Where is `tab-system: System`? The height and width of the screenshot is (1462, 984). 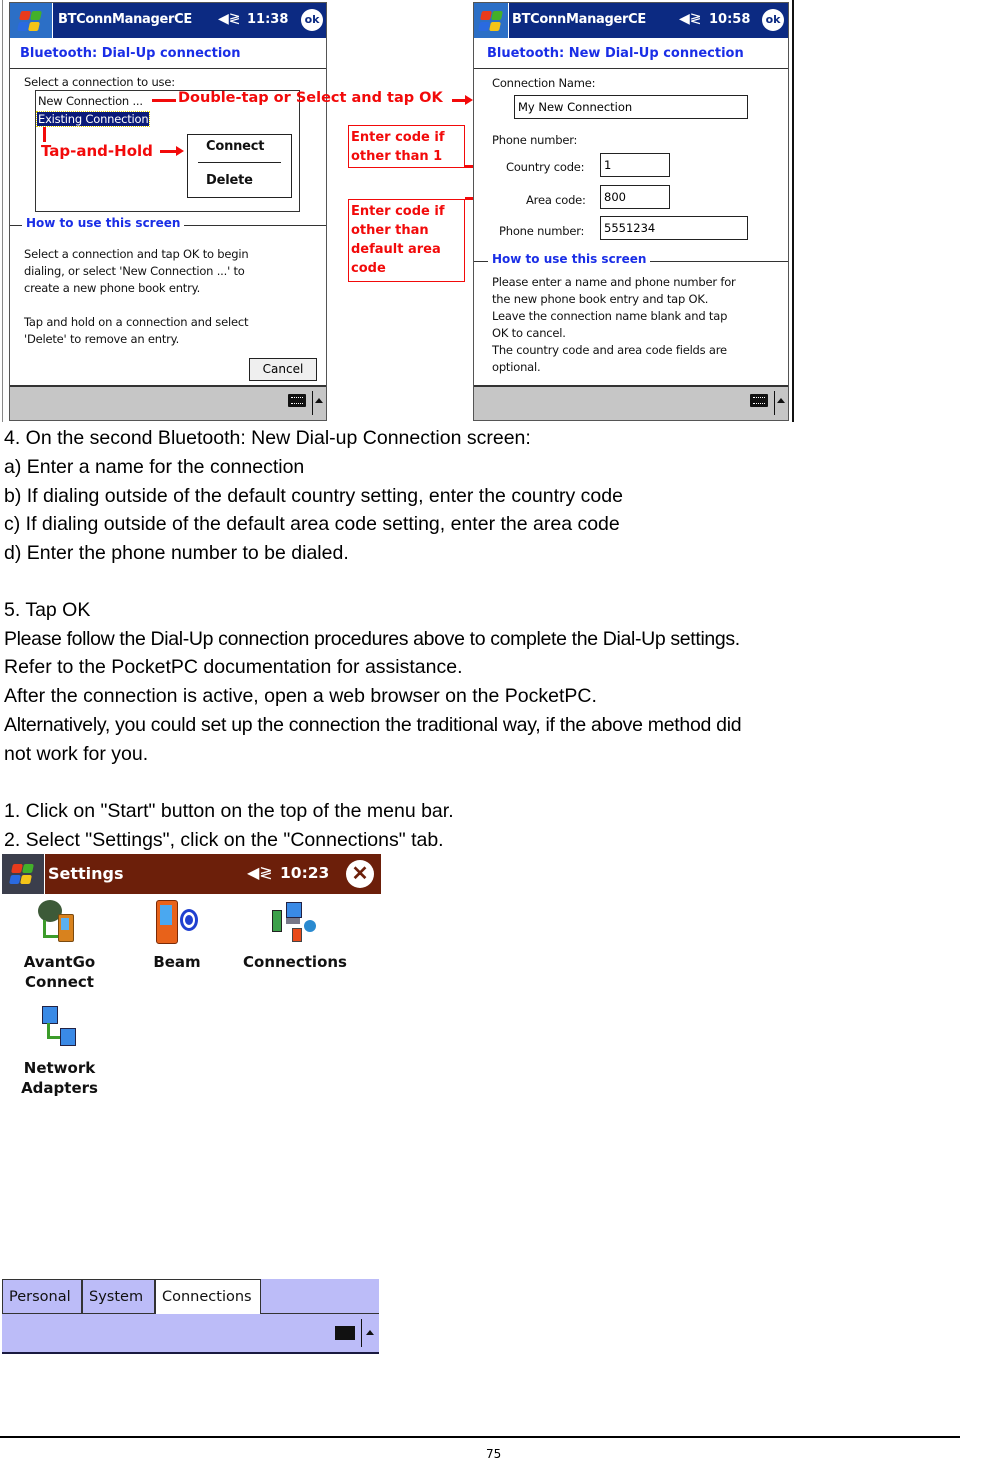
tab-system: System is located at coordinates (118, 1296).